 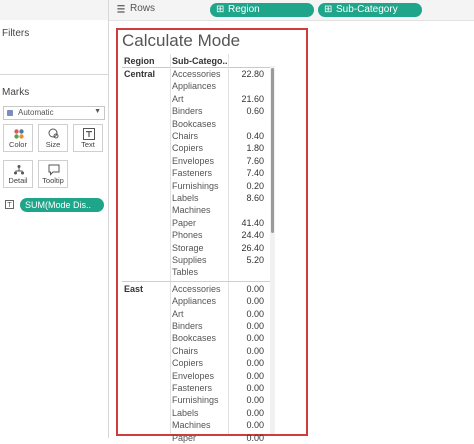 What do you see at coordinates (187, 235) in the screenshot?
I see `sub-category-cell: Phones` at bounding box center [187, 235].